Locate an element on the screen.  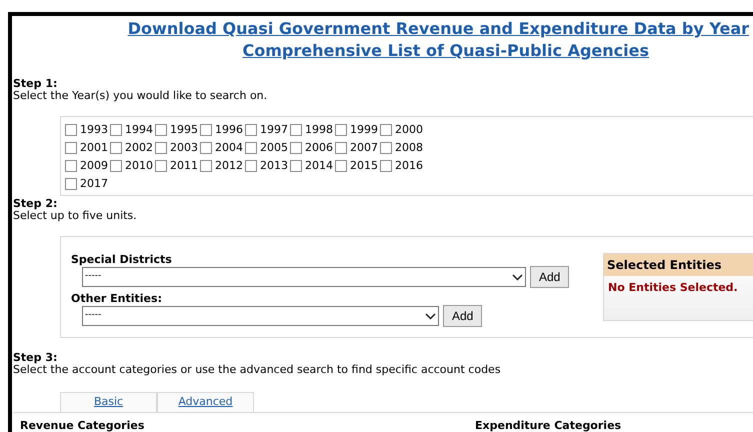
step-title: Step 1: is located at coordinates (35, 84).